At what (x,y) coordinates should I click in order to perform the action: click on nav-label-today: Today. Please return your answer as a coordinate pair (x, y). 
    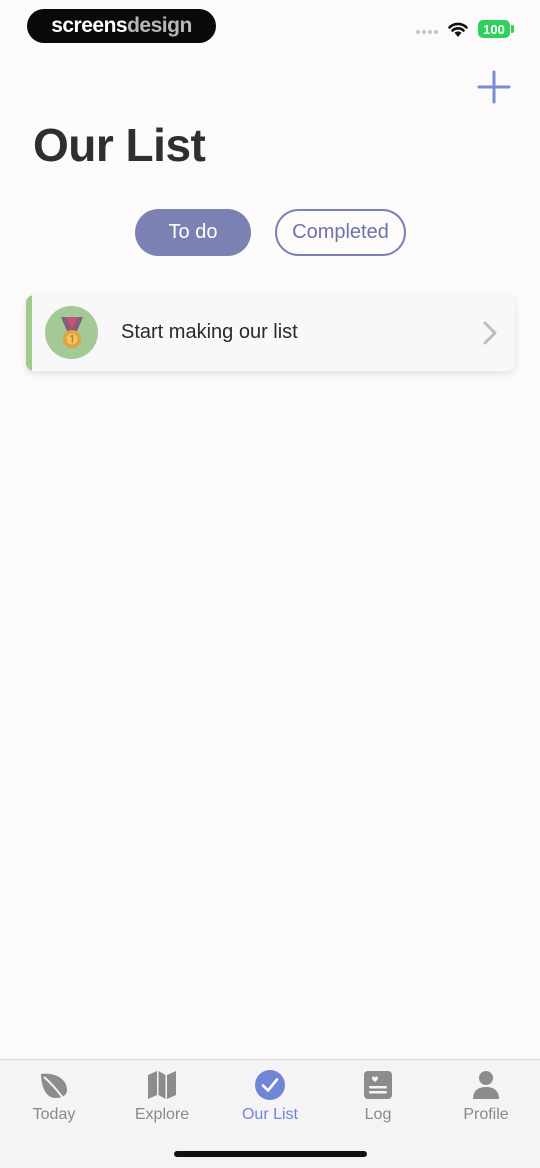
    Looking at the image, I should click on (54, 1114).